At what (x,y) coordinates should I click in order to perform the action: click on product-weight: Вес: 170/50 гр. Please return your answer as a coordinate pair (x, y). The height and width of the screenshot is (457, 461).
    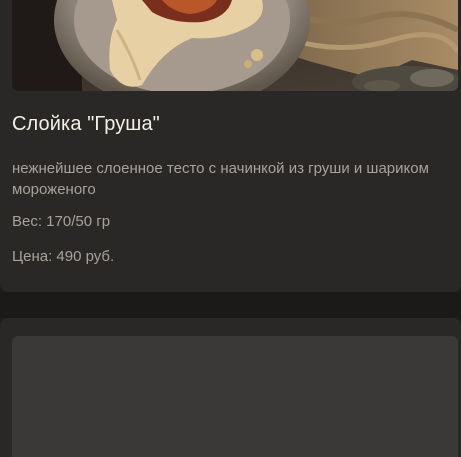
    Looking at the image, I should click on (61, 221).